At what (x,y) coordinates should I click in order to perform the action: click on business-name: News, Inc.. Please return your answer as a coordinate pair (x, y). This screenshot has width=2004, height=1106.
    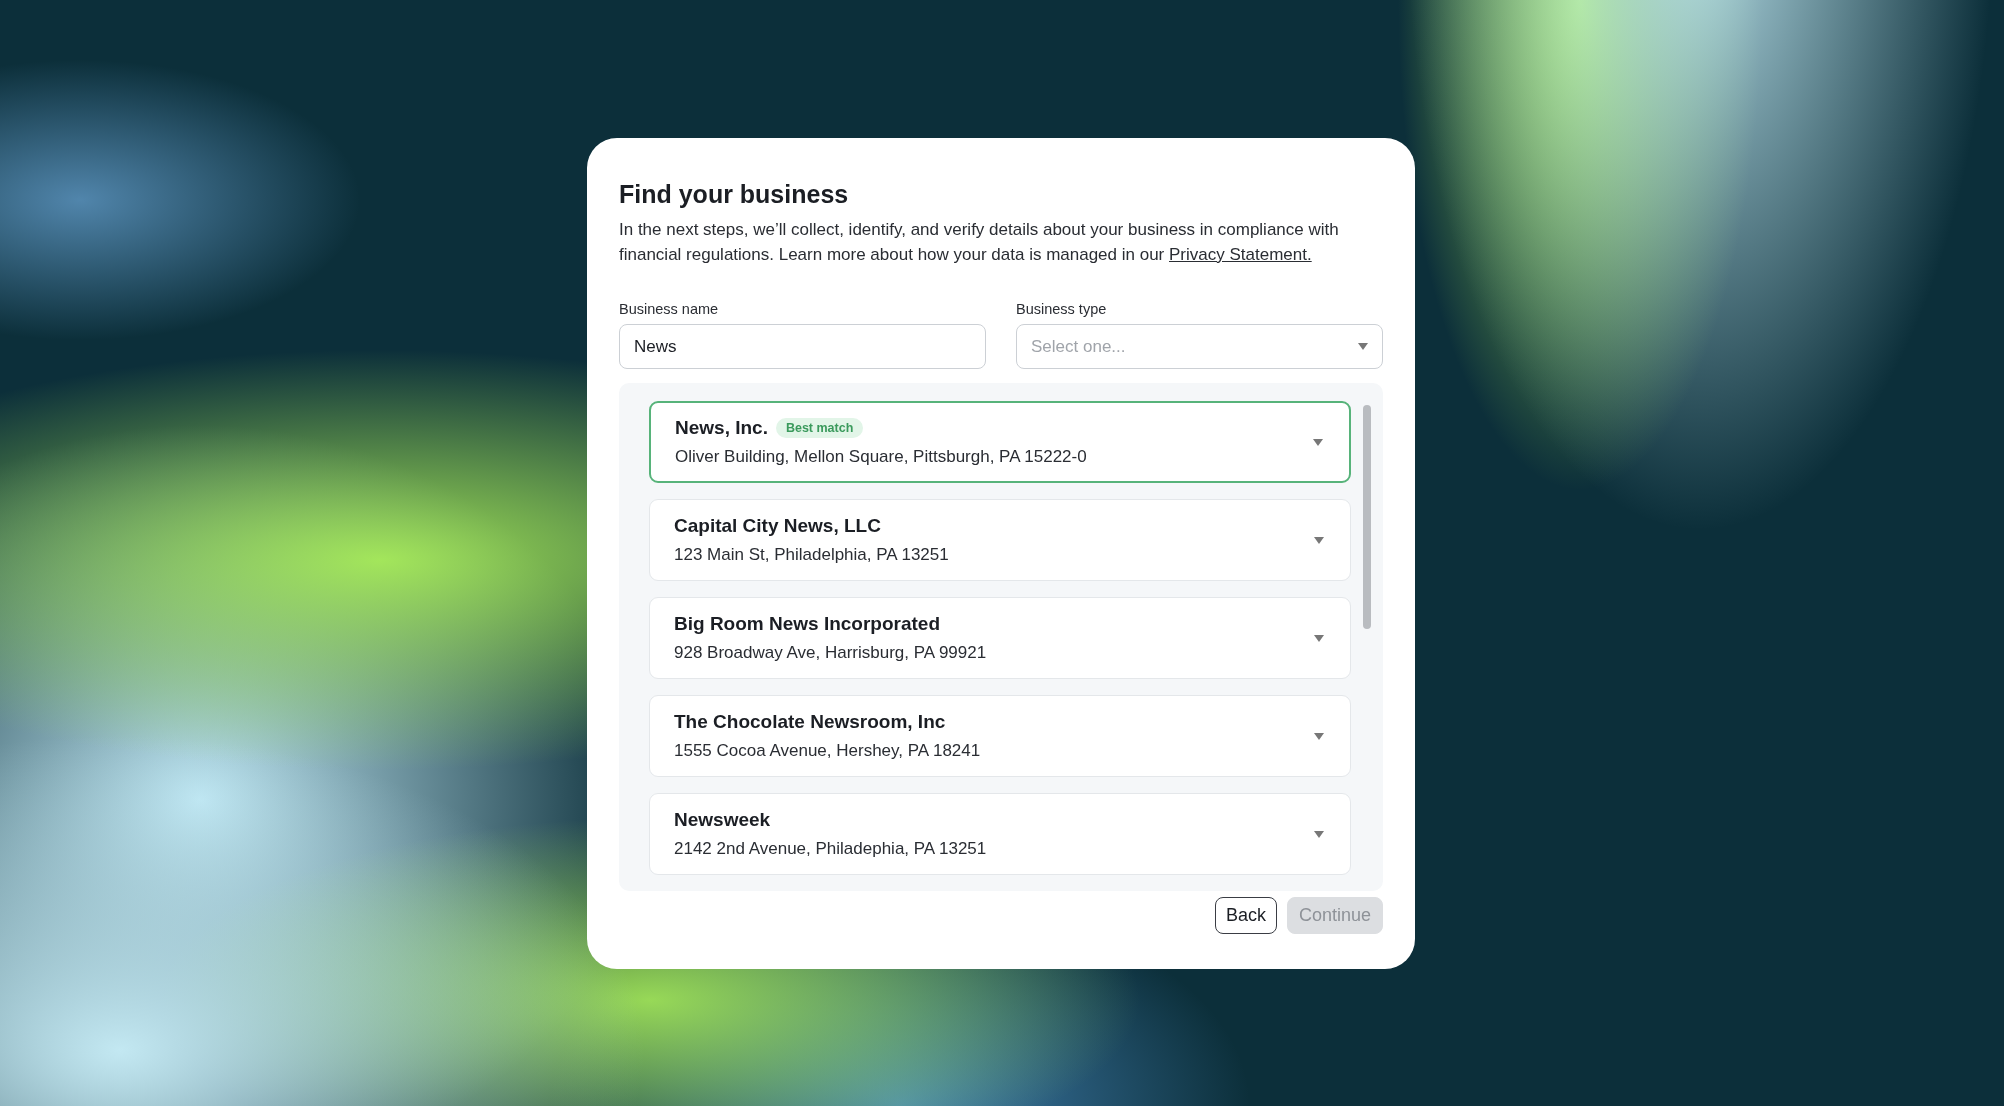
    Looking at the image, I should click on (721, 428).